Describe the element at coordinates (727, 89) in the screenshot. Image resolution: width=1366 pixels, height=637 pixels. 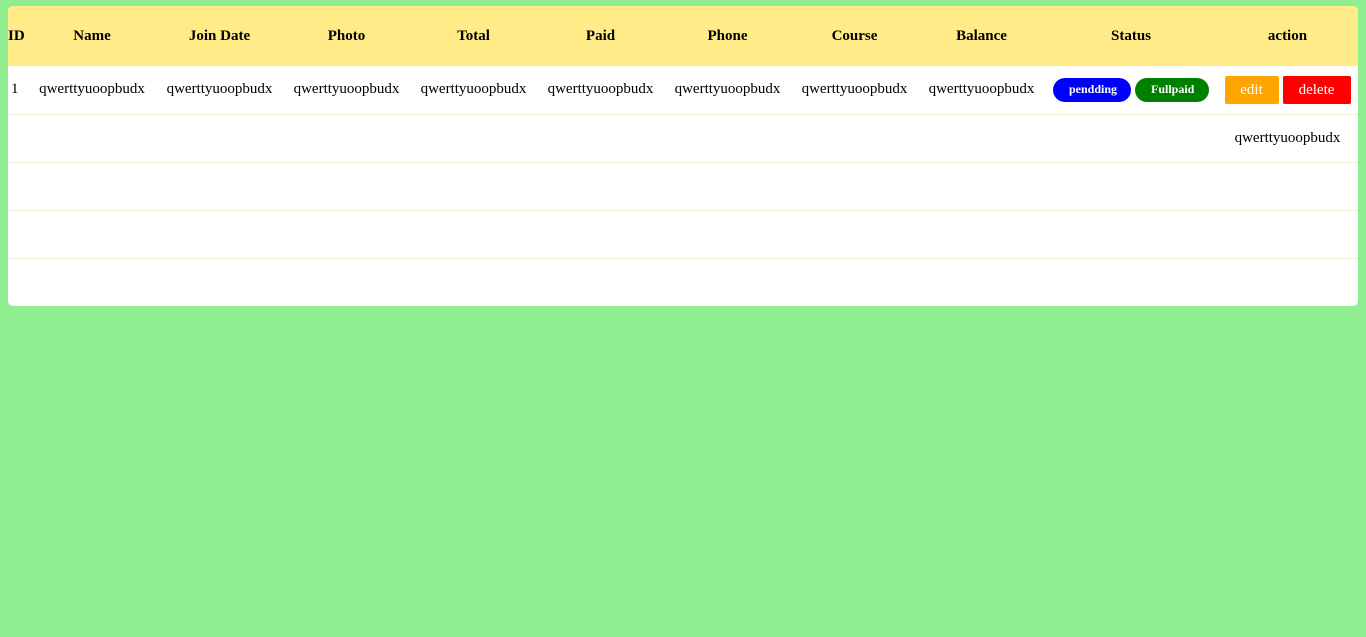
I see `cell-phone: qwerttyuoopbudx` at that location.